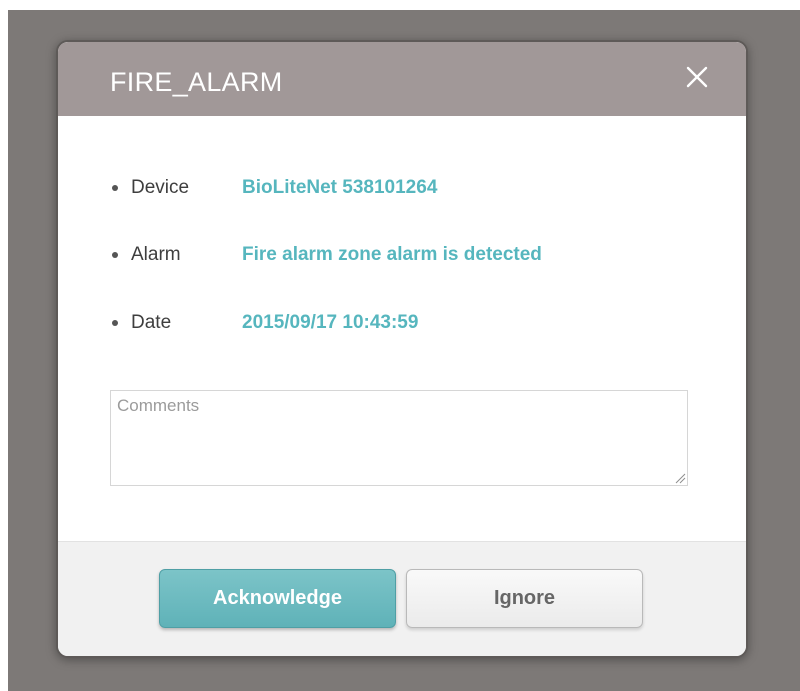 This screenshot has width=800, height=691. I want to click on close-icon, so click(697, 77).